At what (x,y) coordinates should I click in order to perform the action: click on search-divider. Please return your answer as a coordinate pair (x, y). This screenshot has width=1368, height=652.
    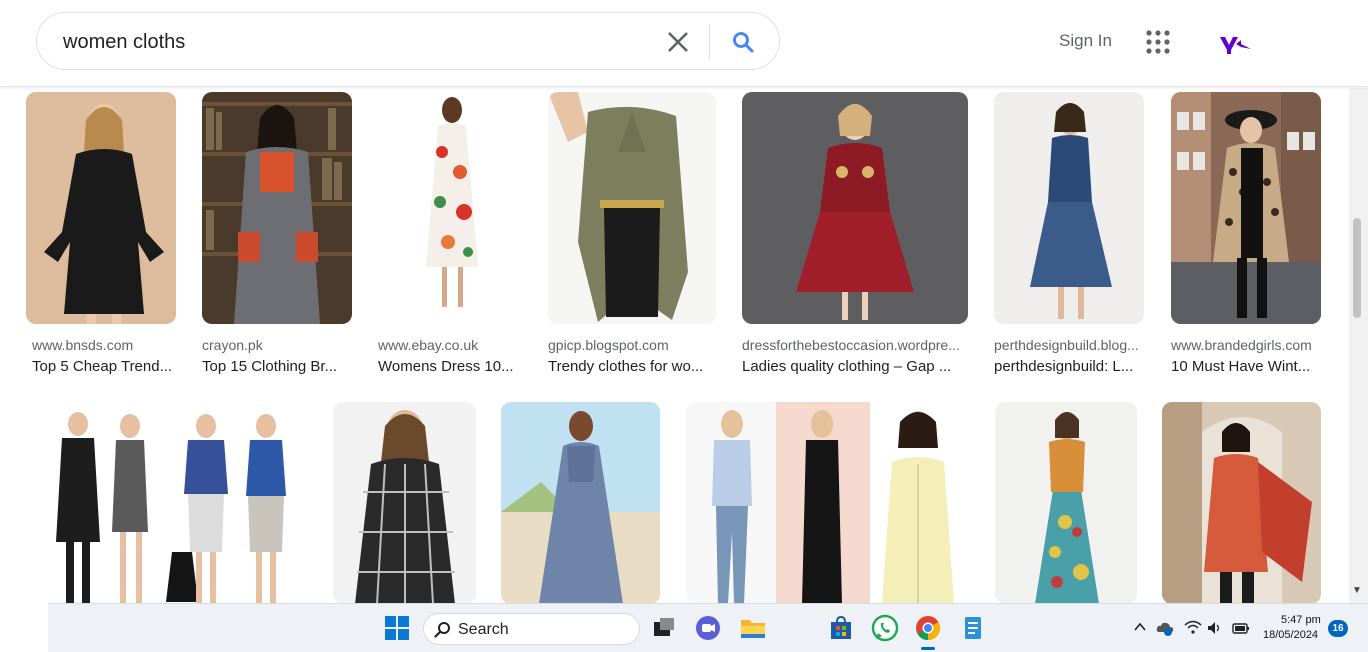
    Looking at the image, I should click on (709, 42).